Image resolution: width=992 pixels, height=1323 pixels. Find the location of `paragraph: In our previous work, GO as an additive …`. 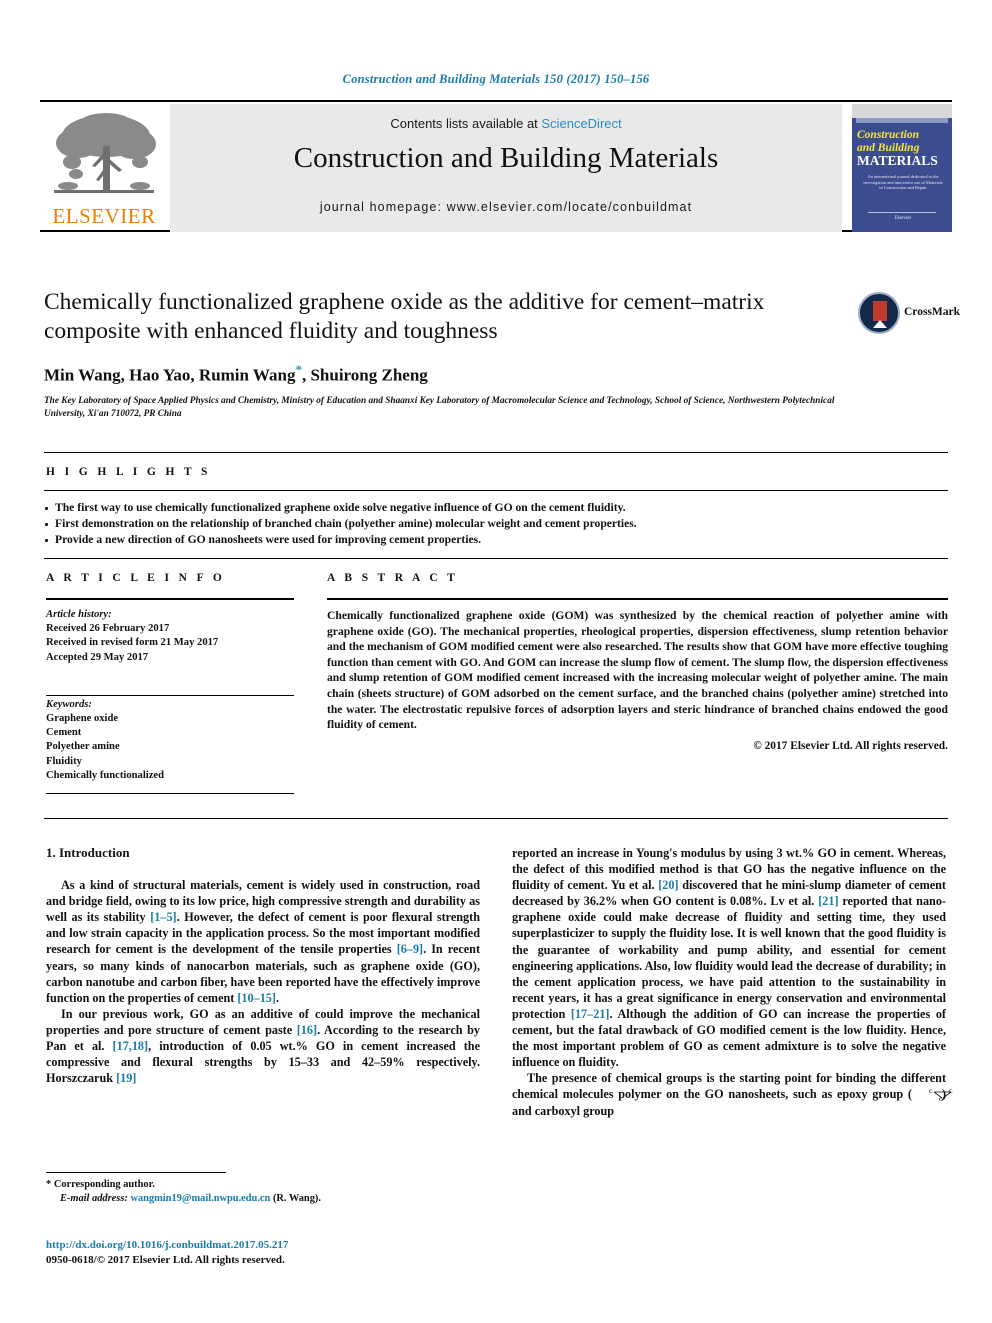

paragraph: In our previous work, GO as an additive … is located at coordinates (263, 1046).